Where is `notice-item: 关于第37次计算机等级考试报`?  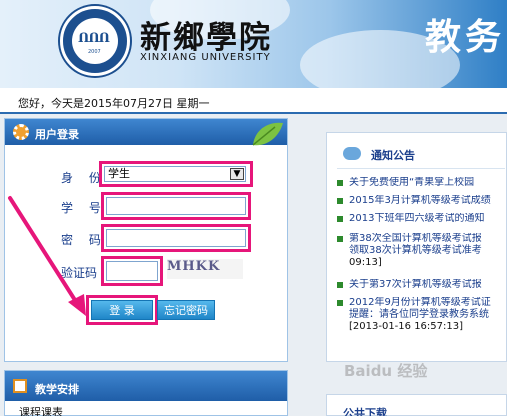 notice-item: 关于第37次计算机等级考试报 is located at coordinates (422, 285).